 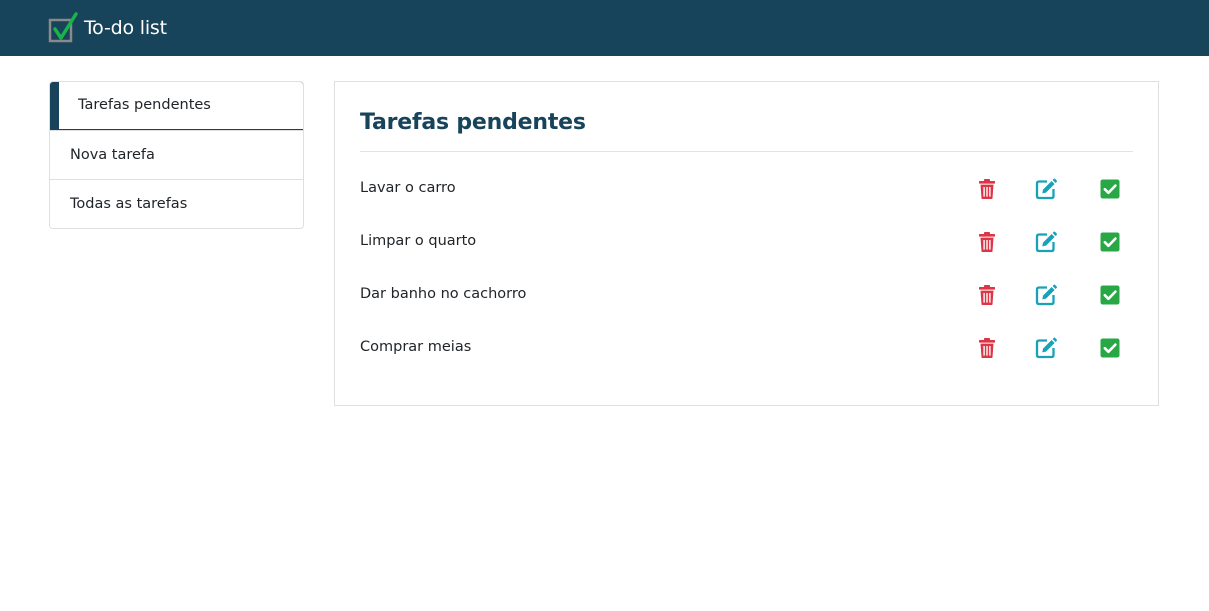 I want to click on task-row: Limpar o quarto, so click(x=746, y=241).